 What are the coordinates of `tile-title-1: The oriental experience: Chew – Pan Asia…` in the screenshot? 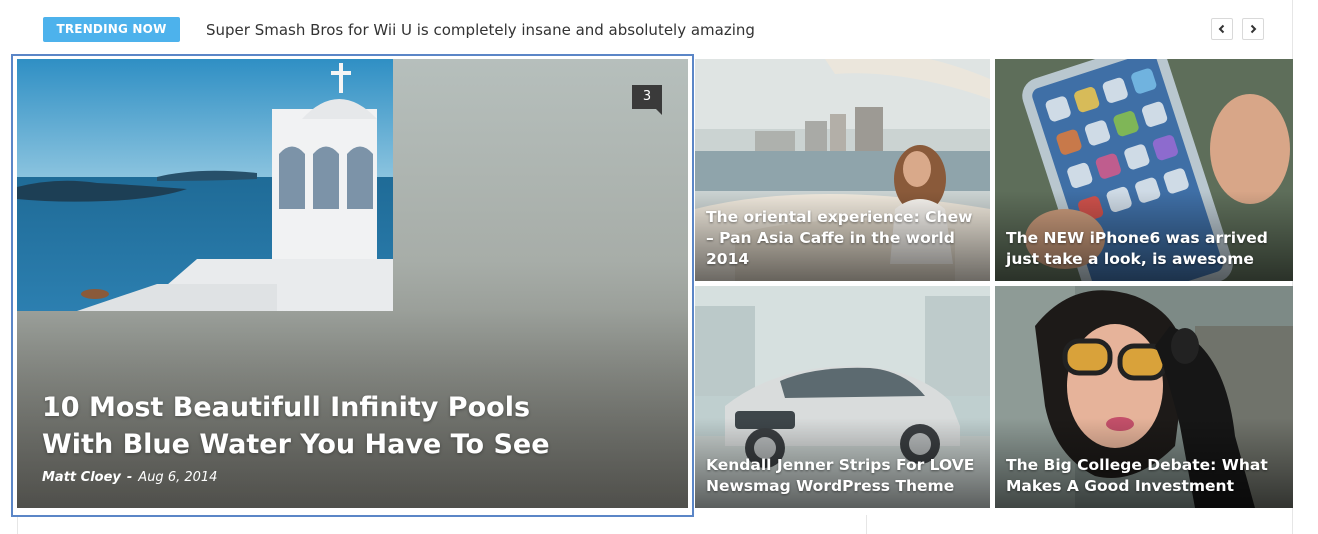 It's located at (843, 238).